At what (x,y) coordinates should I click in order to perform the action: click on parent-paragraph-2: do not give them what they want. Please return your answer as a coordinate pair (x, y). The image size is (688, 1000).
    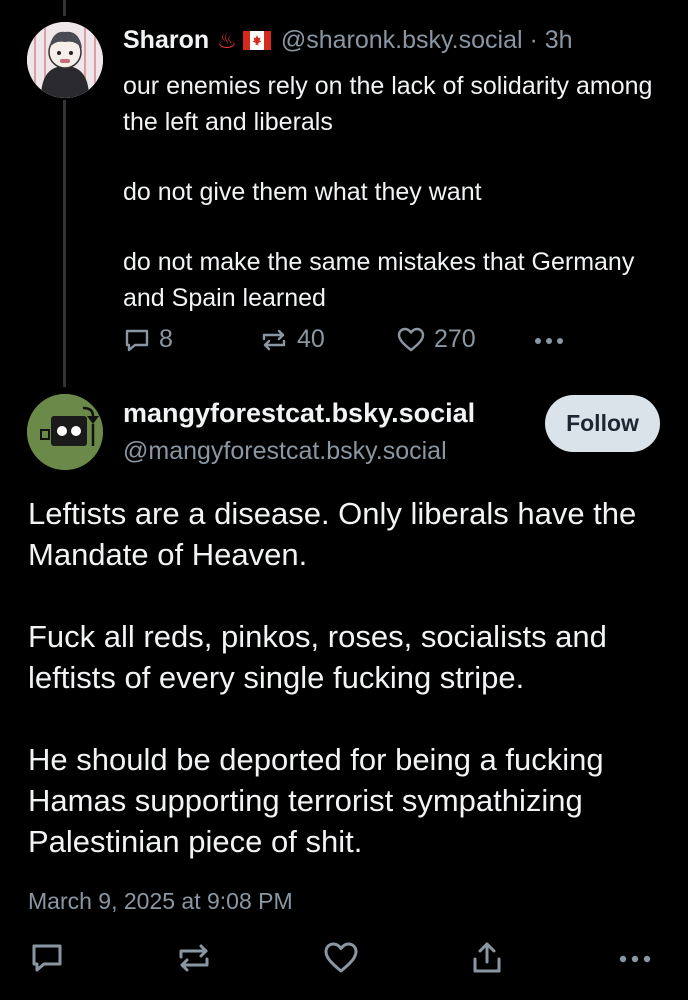
    Looking at the image, I should click on (302, 192).